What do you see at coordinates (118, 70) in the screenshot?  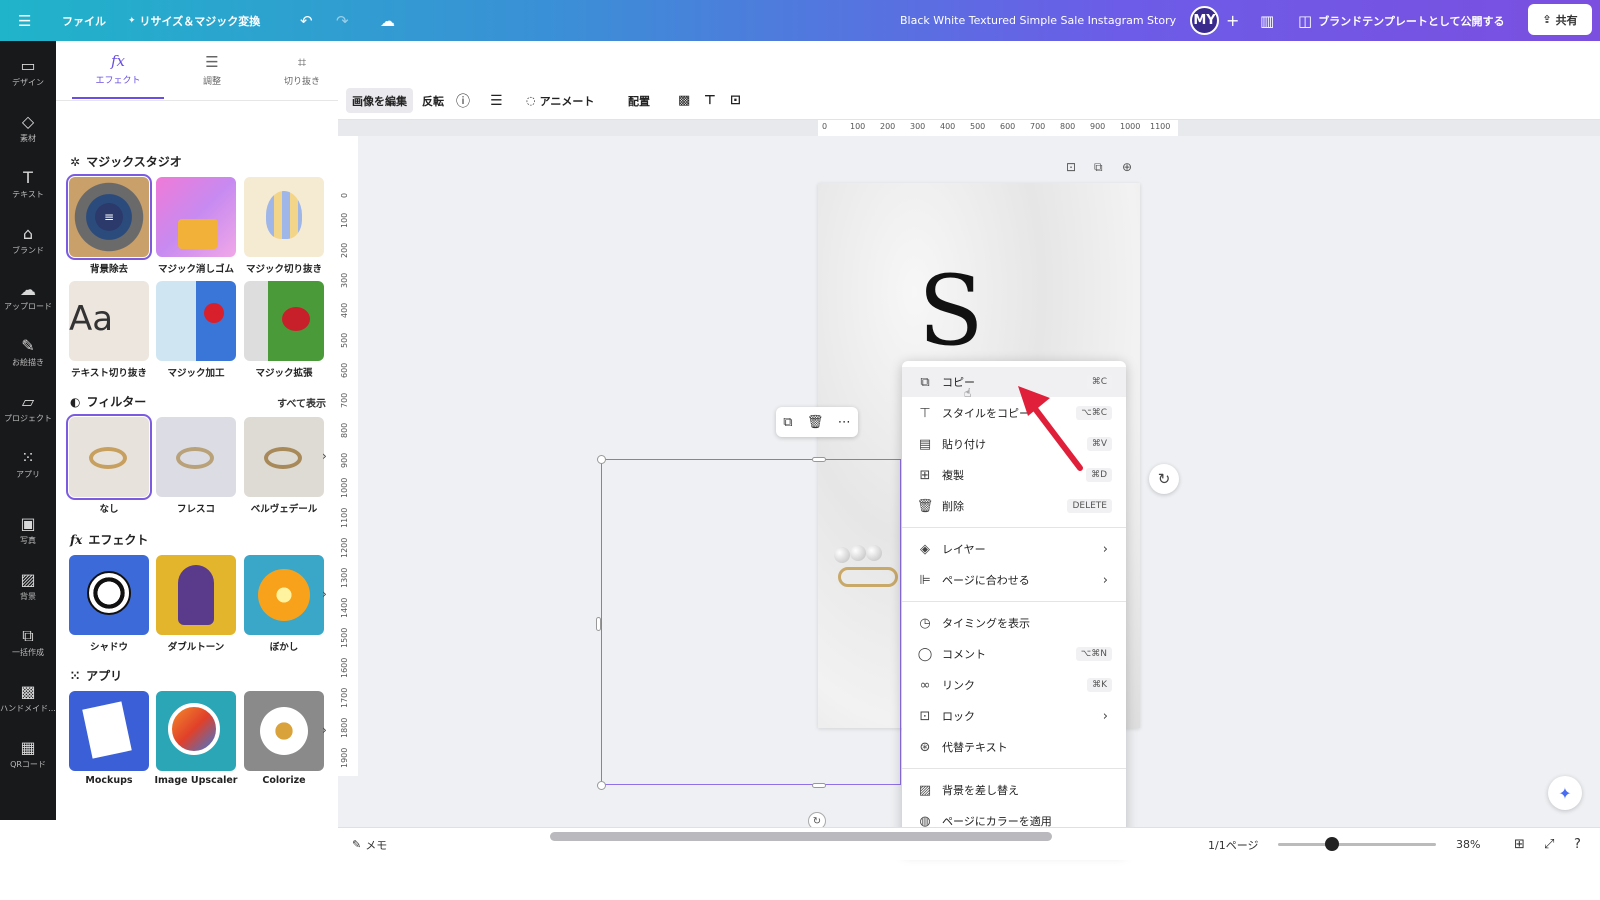 I see `tab-effects: fx エフェクト` at bounding box center [118, 70].